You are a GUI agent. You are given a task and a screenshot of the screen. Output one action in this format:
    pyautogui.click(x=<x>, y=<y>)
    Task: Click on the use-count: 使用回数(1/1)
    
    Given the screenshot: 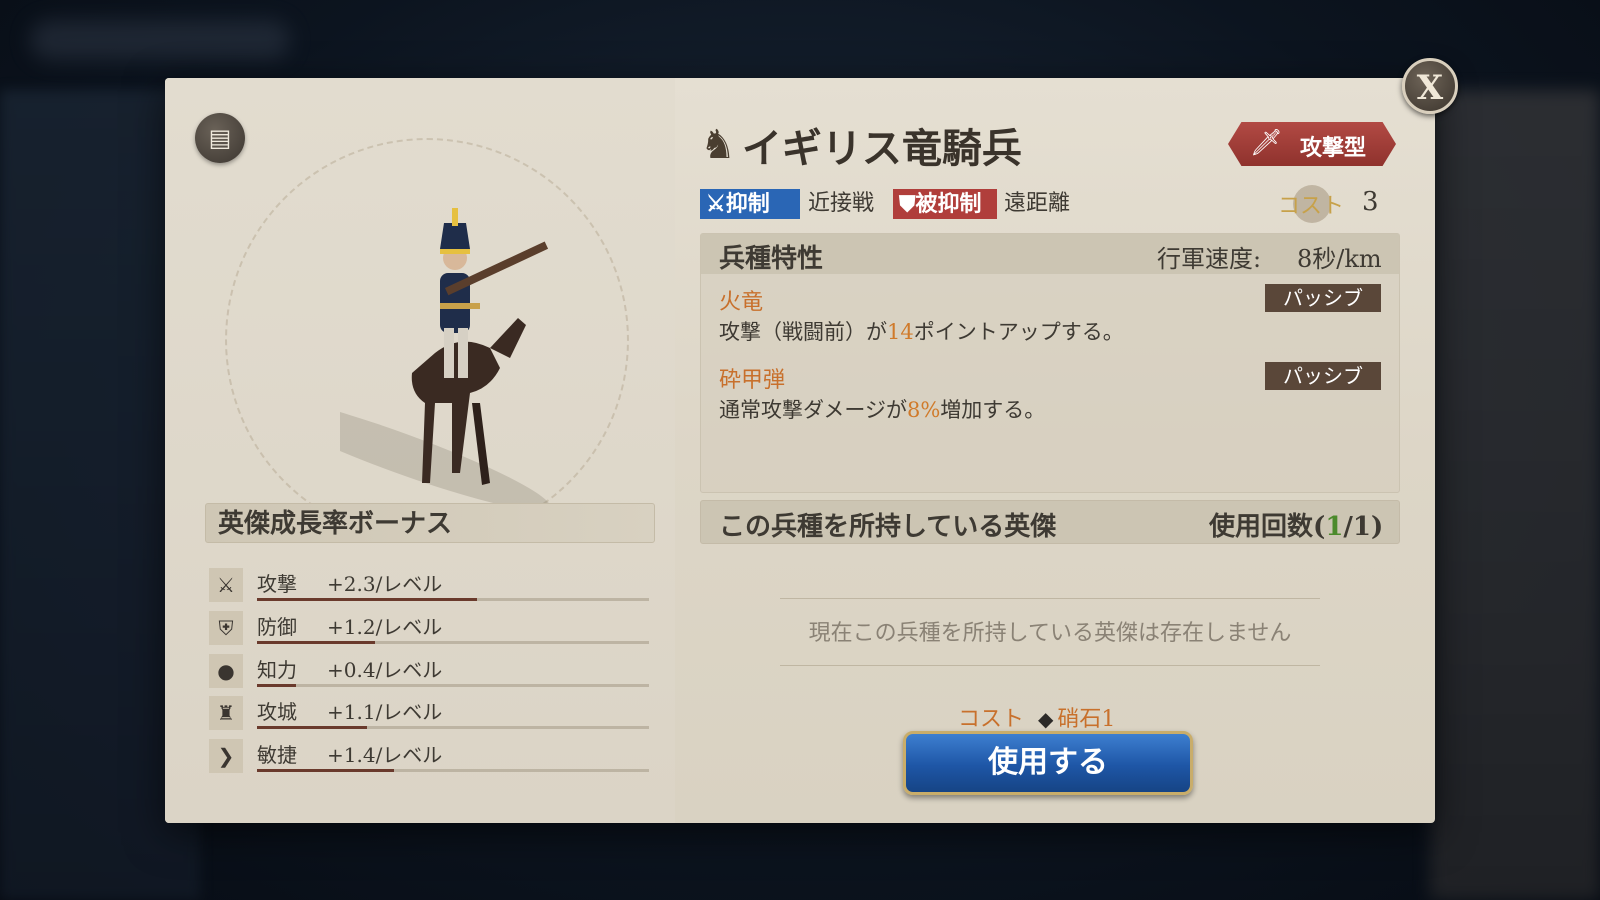 What is the action you would take?
    pyautogui.click(x=1296, y=527)
    